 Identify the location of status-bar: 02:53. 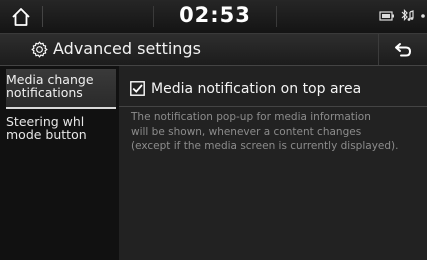
(213, 17).